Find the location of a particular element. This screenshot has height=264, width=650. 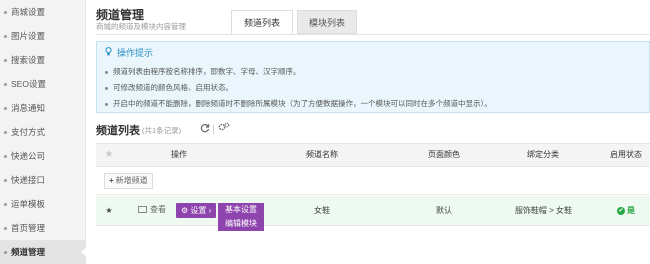

sidebar-item-label: 图片设置 is located at coordinates (28, 36).